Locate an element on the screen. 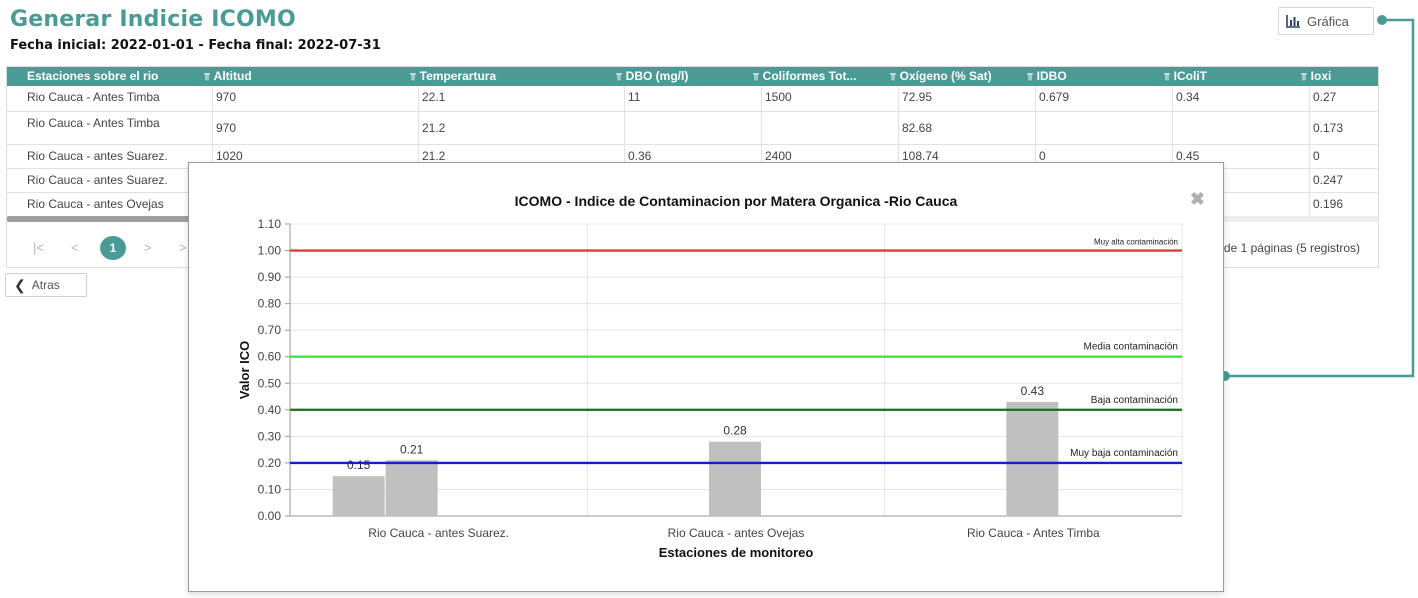  scrollbar-thumb is located at coordinates (102, 219).